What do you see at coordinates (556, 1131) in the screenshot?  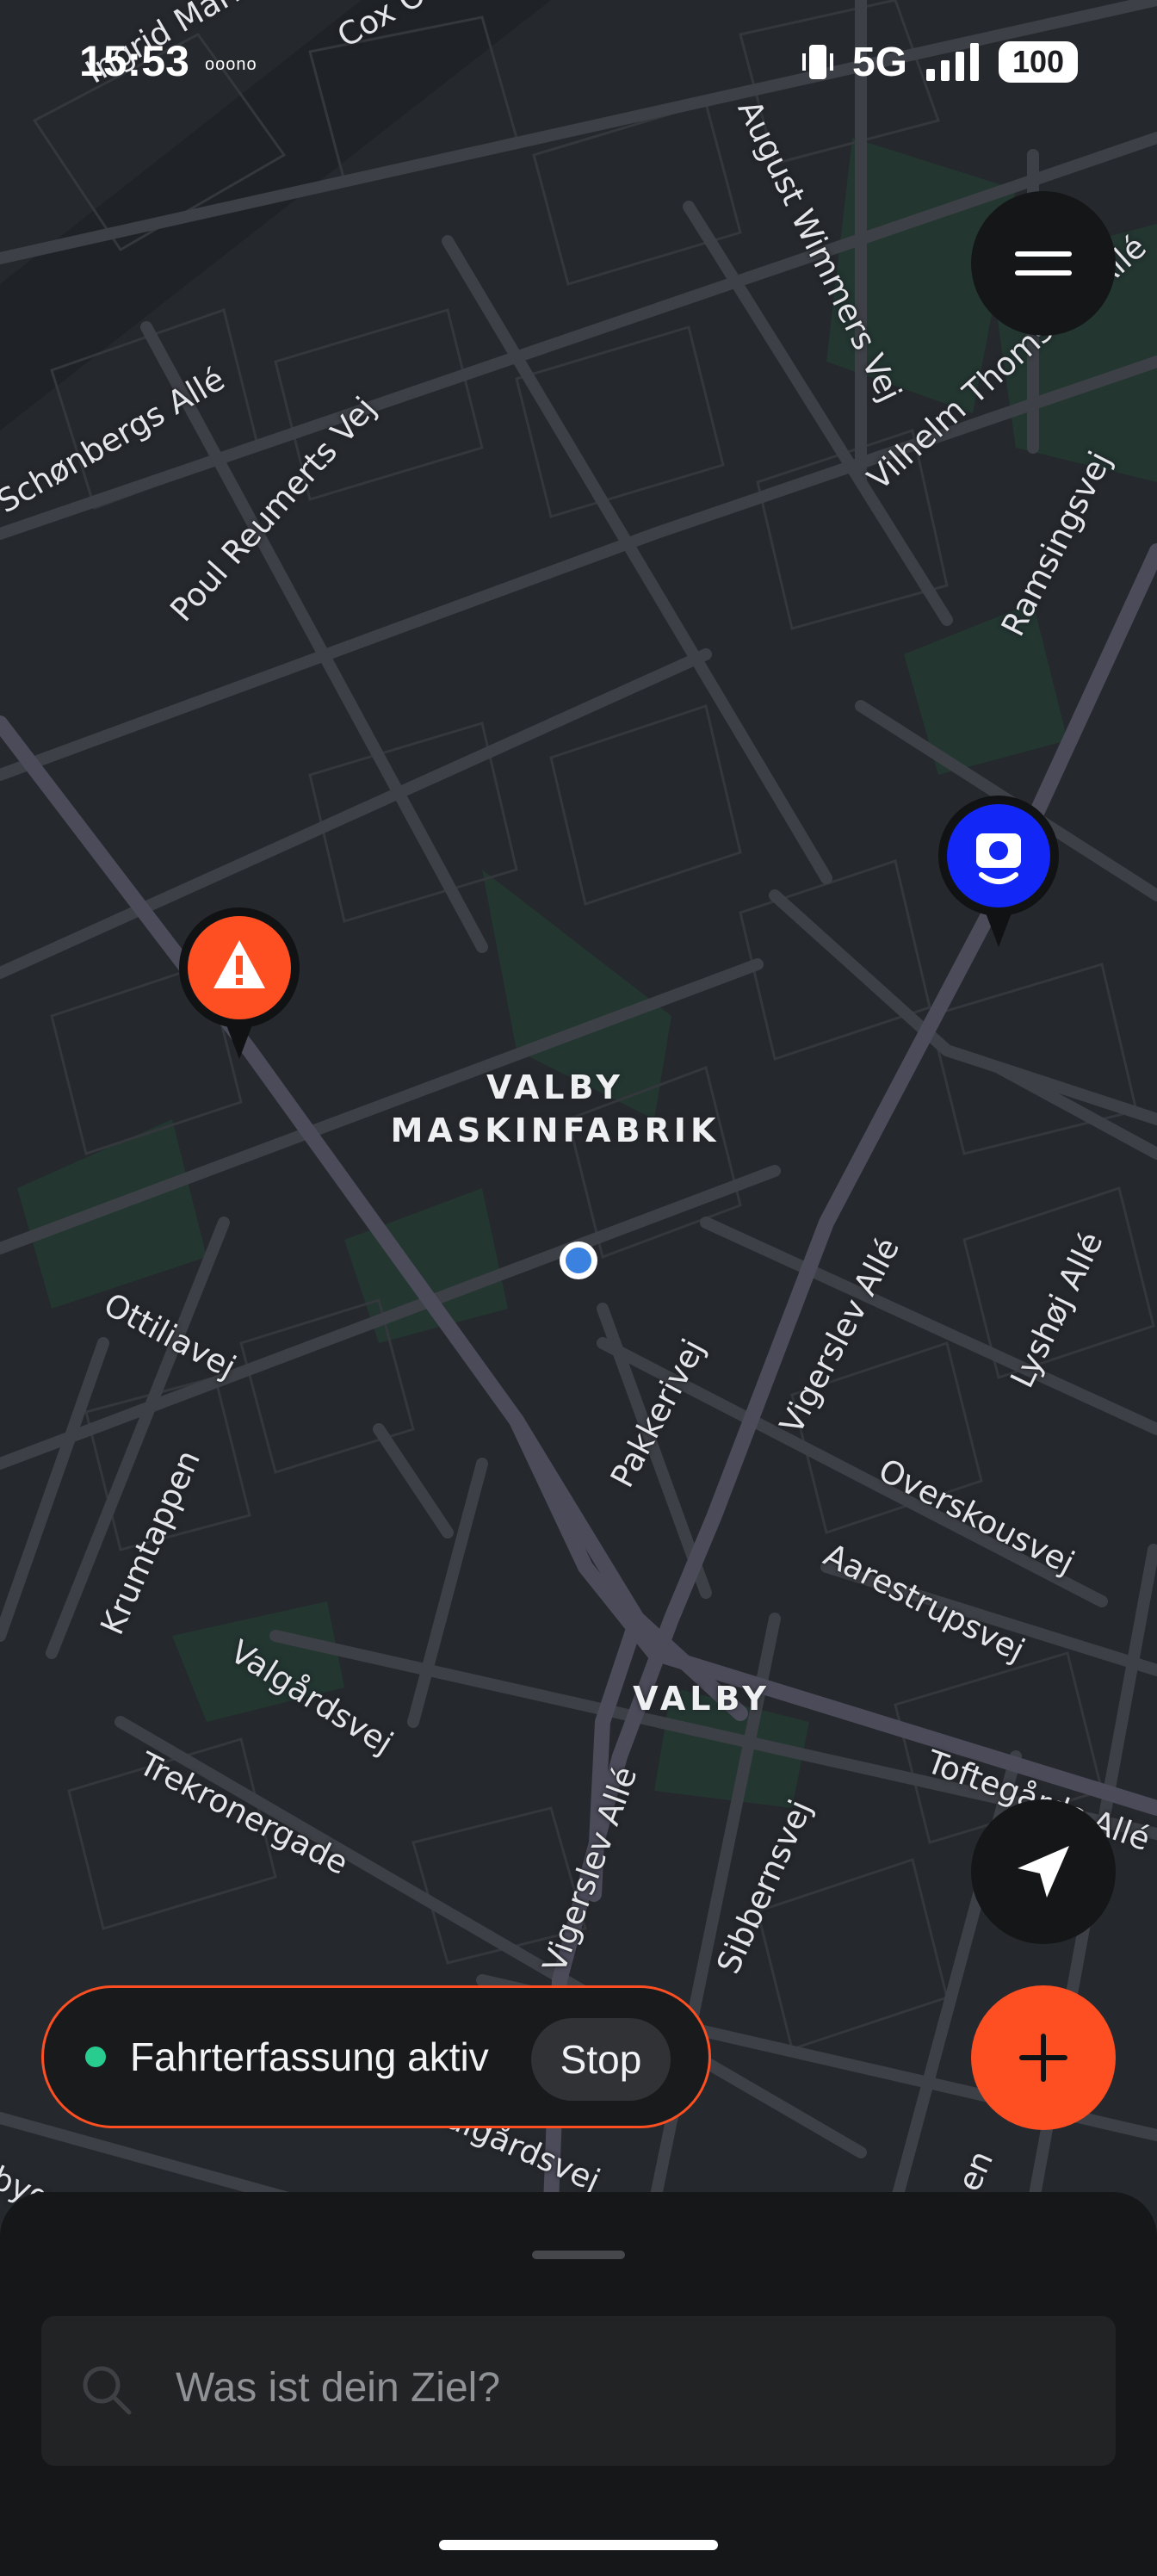 I see `place-label-line-2: MASKINFABRIK` at bounding box center [556, 1131].